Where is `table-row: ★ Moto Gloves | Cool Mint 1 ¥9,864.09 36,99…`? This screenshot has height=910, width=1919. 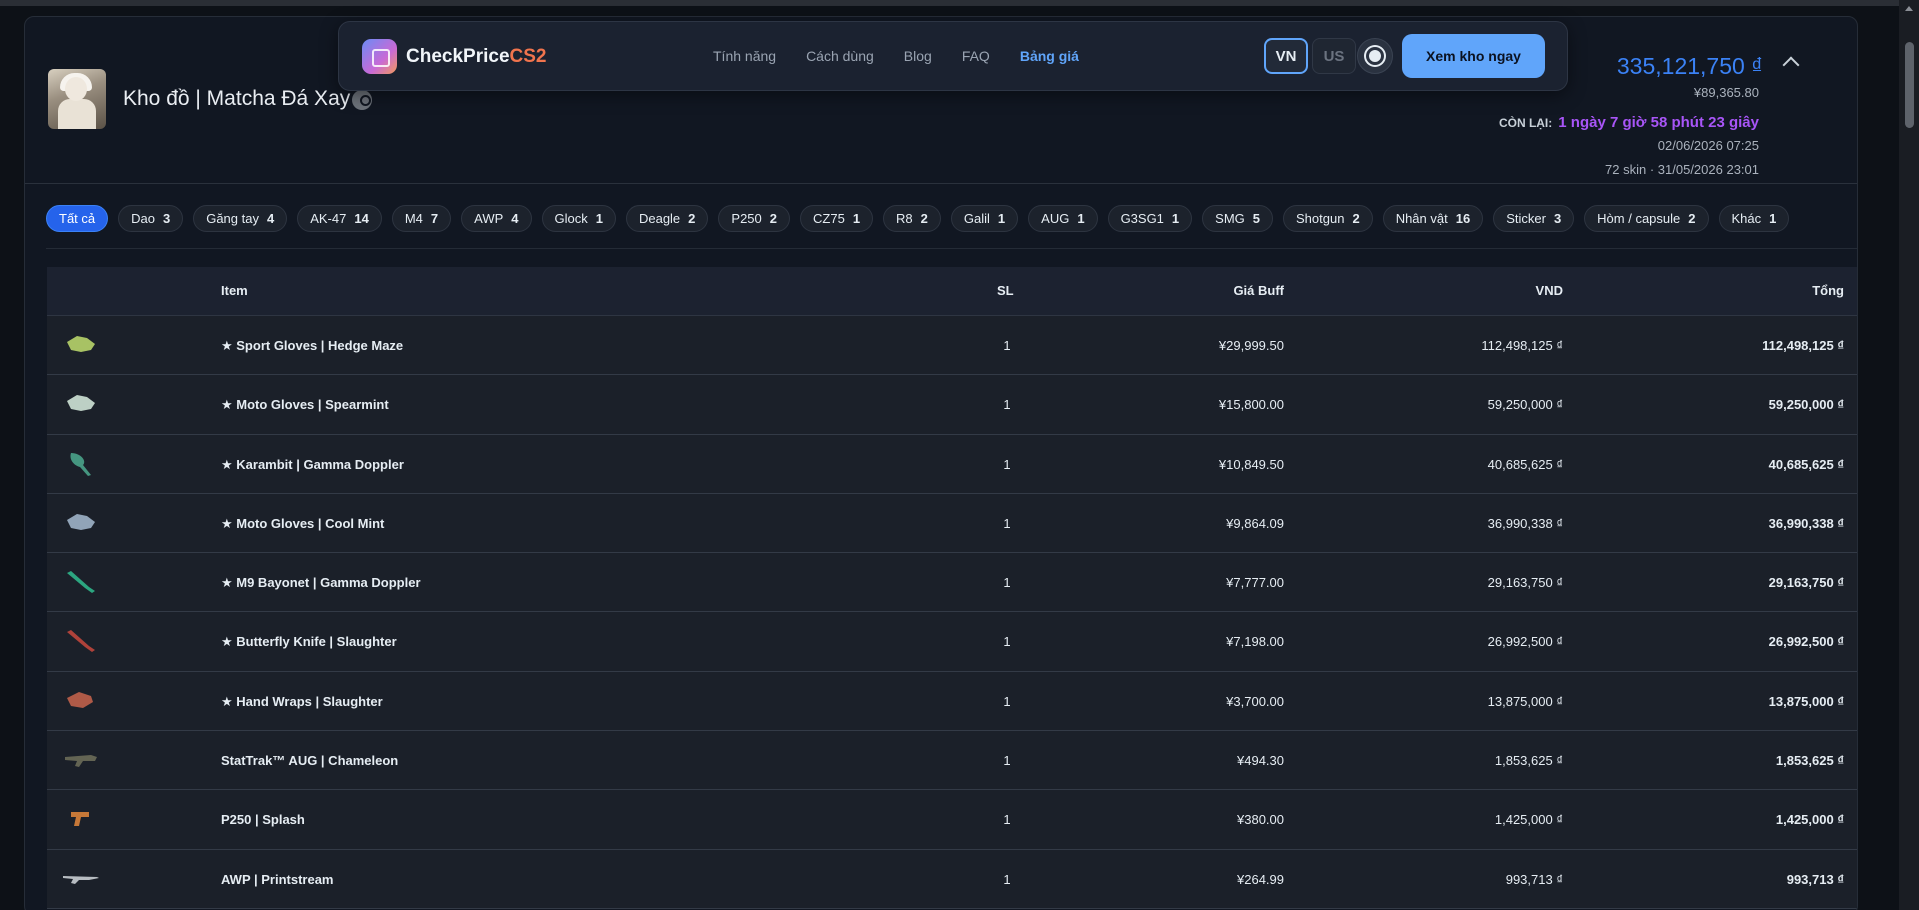
table-row: ★ Moto Gloves | Cool Mint 1 ¥9,864.09 36,99… is located at coordinates (952, 523).